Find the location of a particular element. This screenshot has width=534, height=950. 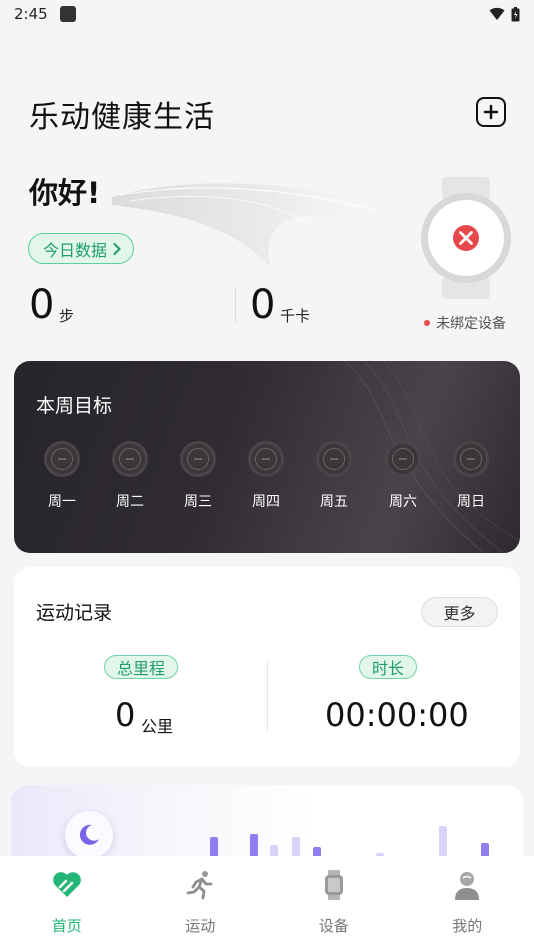

record-divider is located at coordinates (267, 697).